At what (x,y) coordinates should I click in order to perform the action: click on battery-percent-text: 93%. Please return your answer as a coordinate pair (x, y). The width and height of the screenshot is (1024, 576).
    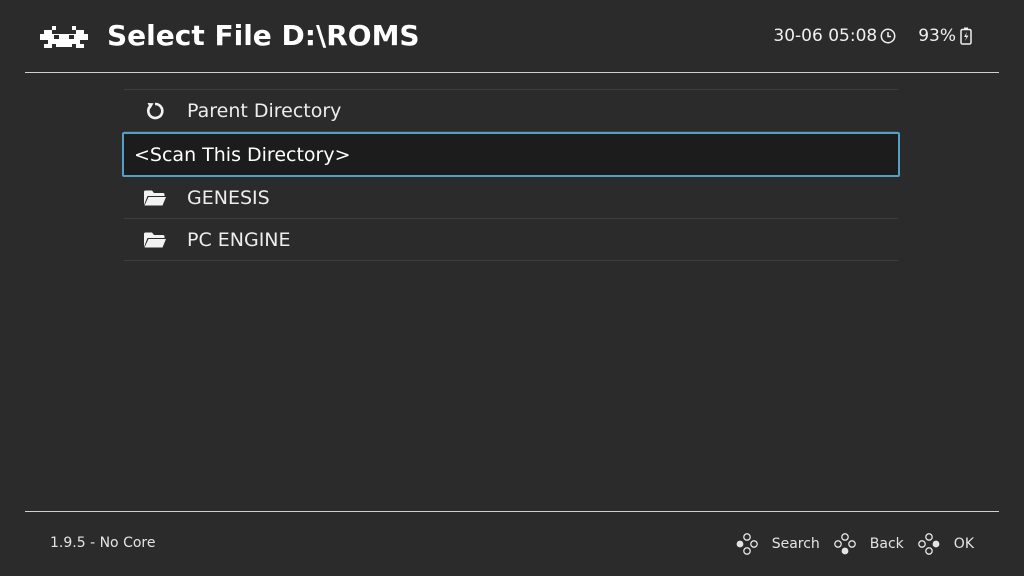
    Looking at the image, I should click on (937, 36).